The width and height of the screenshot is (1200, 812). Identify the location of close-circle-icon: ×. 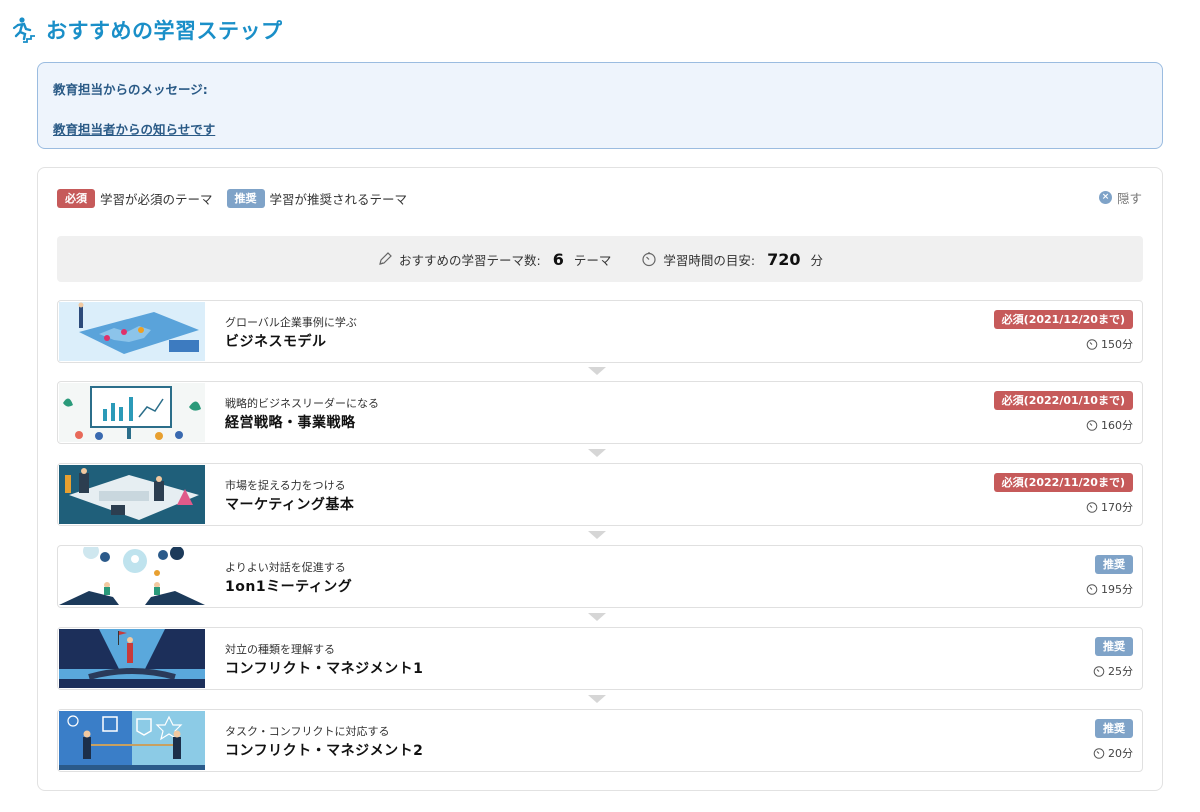
(1105, 197).